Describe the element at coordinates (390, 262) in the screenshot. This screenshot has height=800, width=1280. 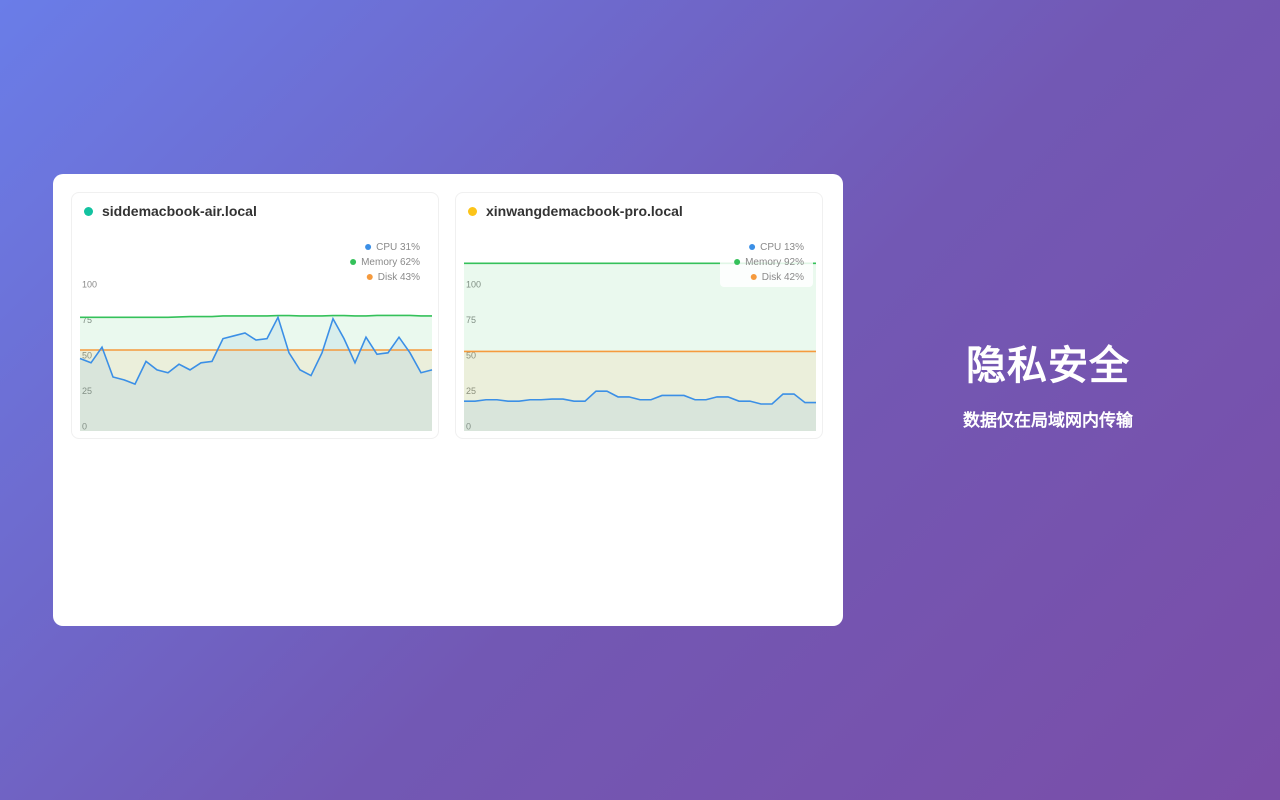
I see `legend-label: Memory 62%` at that location.